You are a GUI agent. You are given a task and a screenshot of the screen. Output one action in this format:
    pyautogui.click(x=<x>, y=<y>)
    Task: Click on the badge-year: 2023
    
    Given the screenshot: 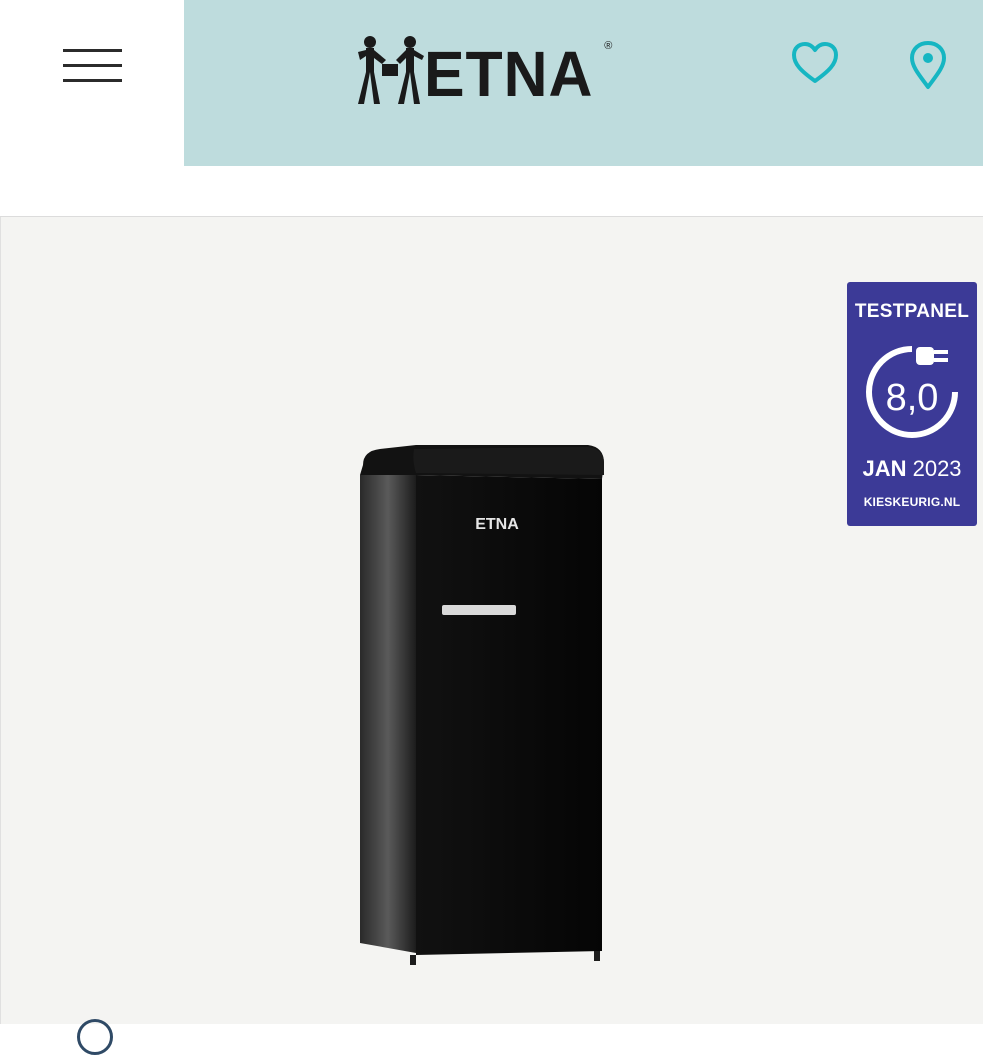 What is the action you would take?
    pyautogui.click(x=937, y=468)
    